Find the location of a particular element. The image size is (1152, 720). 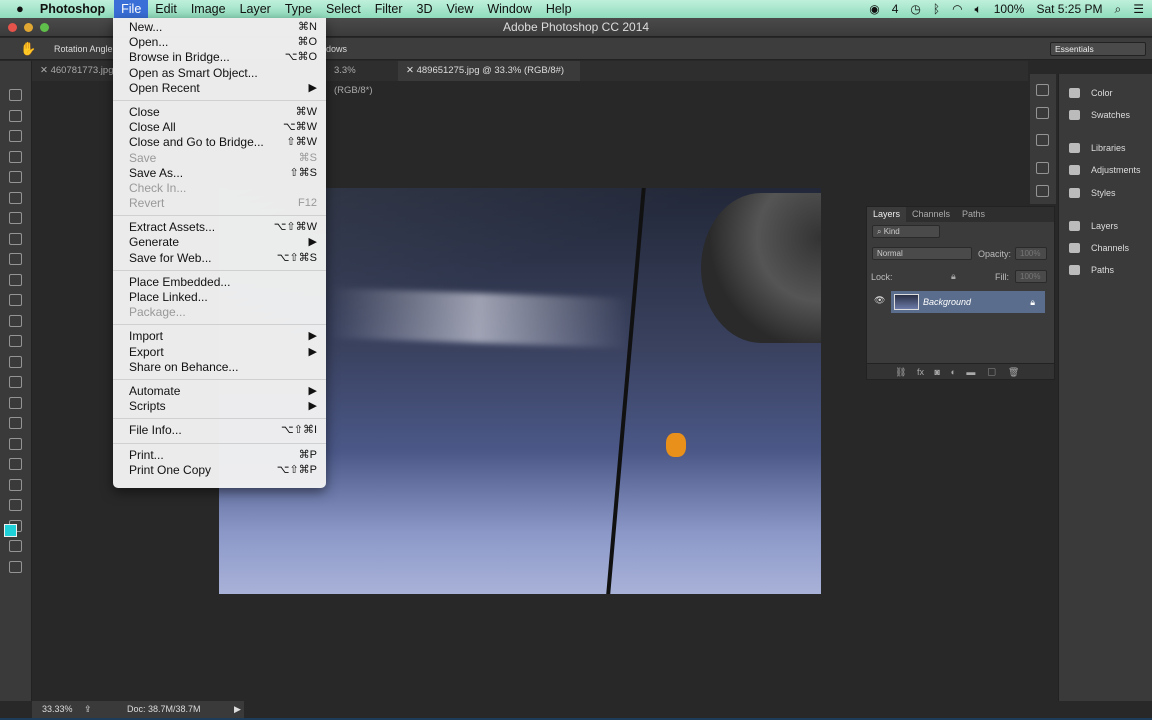

menu-item-browse-in-bridge: Browse in Bridge... ⌥⌘O is located at coordinates (219, 57).